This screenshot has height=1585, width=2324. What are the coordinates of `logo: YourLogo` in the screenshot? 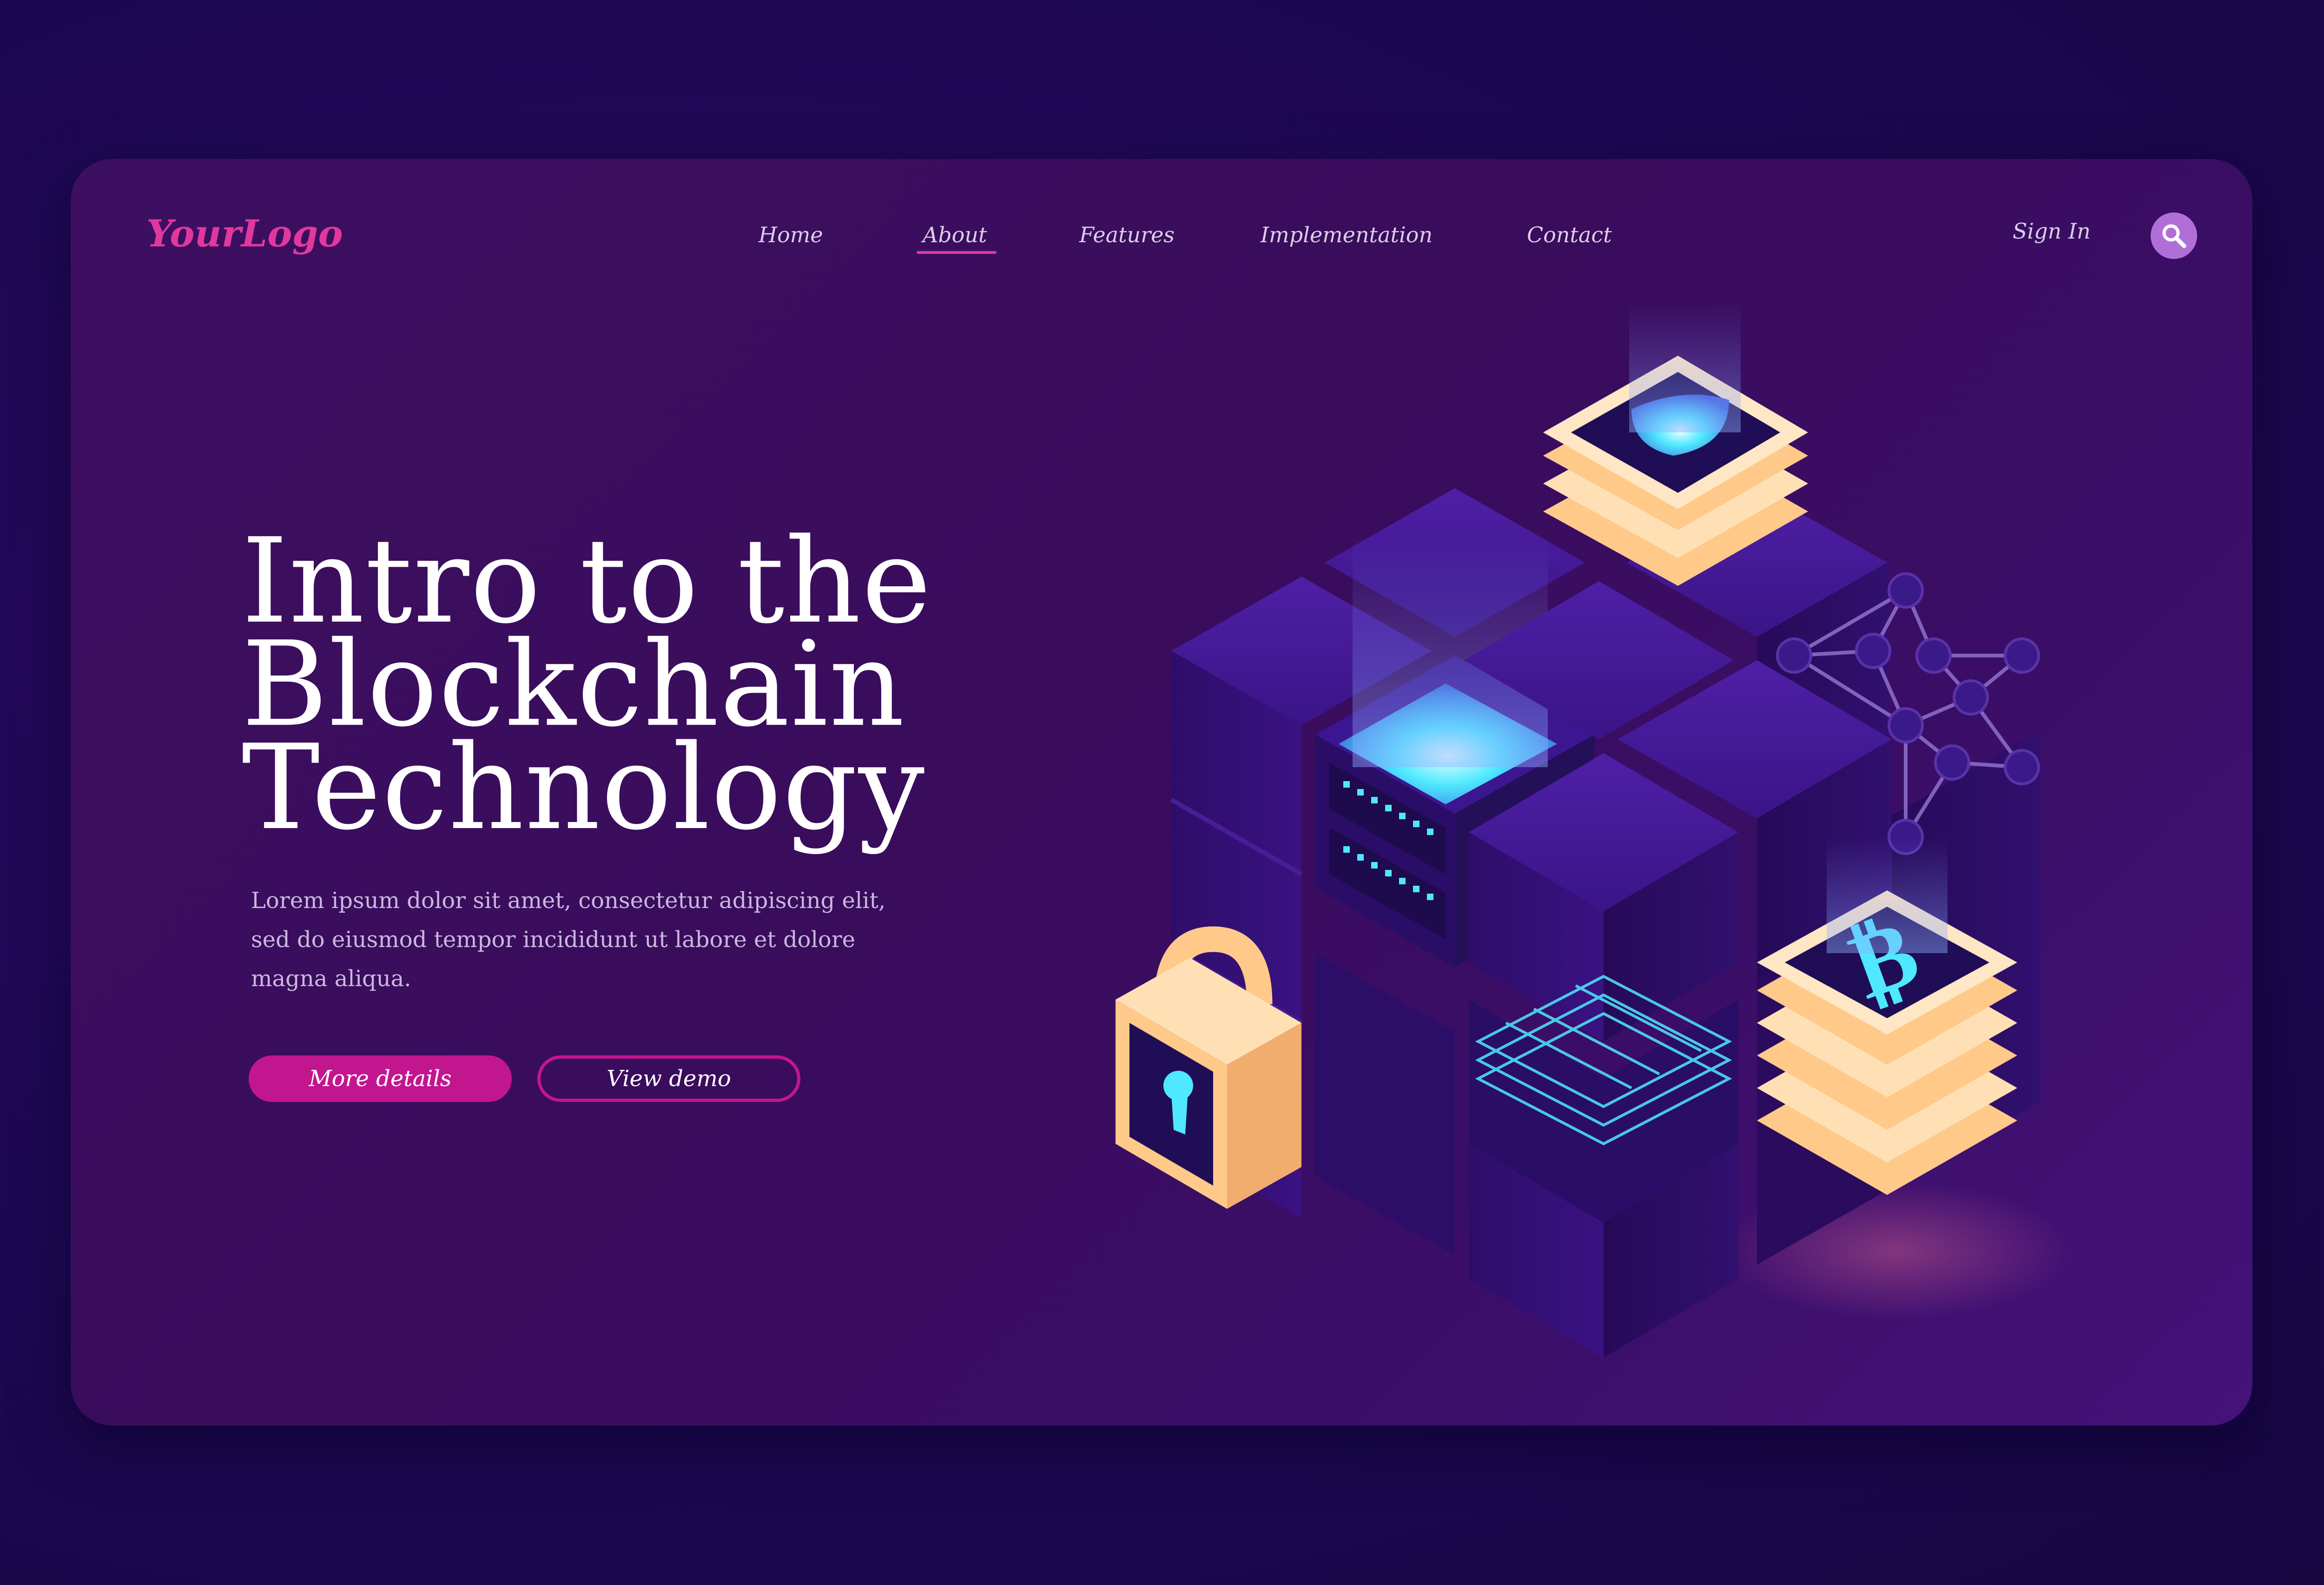 It's located at (244, 234).